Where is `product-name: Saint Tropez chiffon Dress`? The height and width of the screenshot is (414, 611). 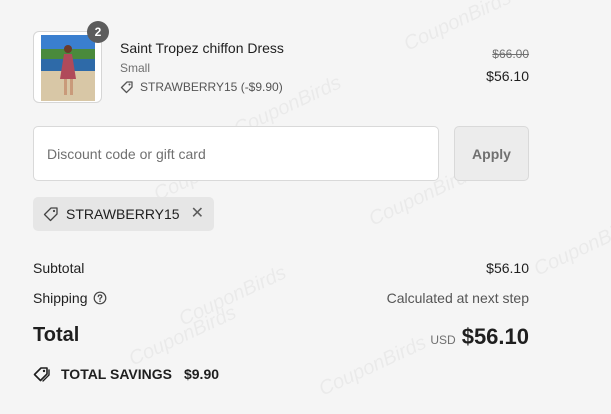
product-name: Saint Tropez chiffon Dress is located at coordinates (202, 48).